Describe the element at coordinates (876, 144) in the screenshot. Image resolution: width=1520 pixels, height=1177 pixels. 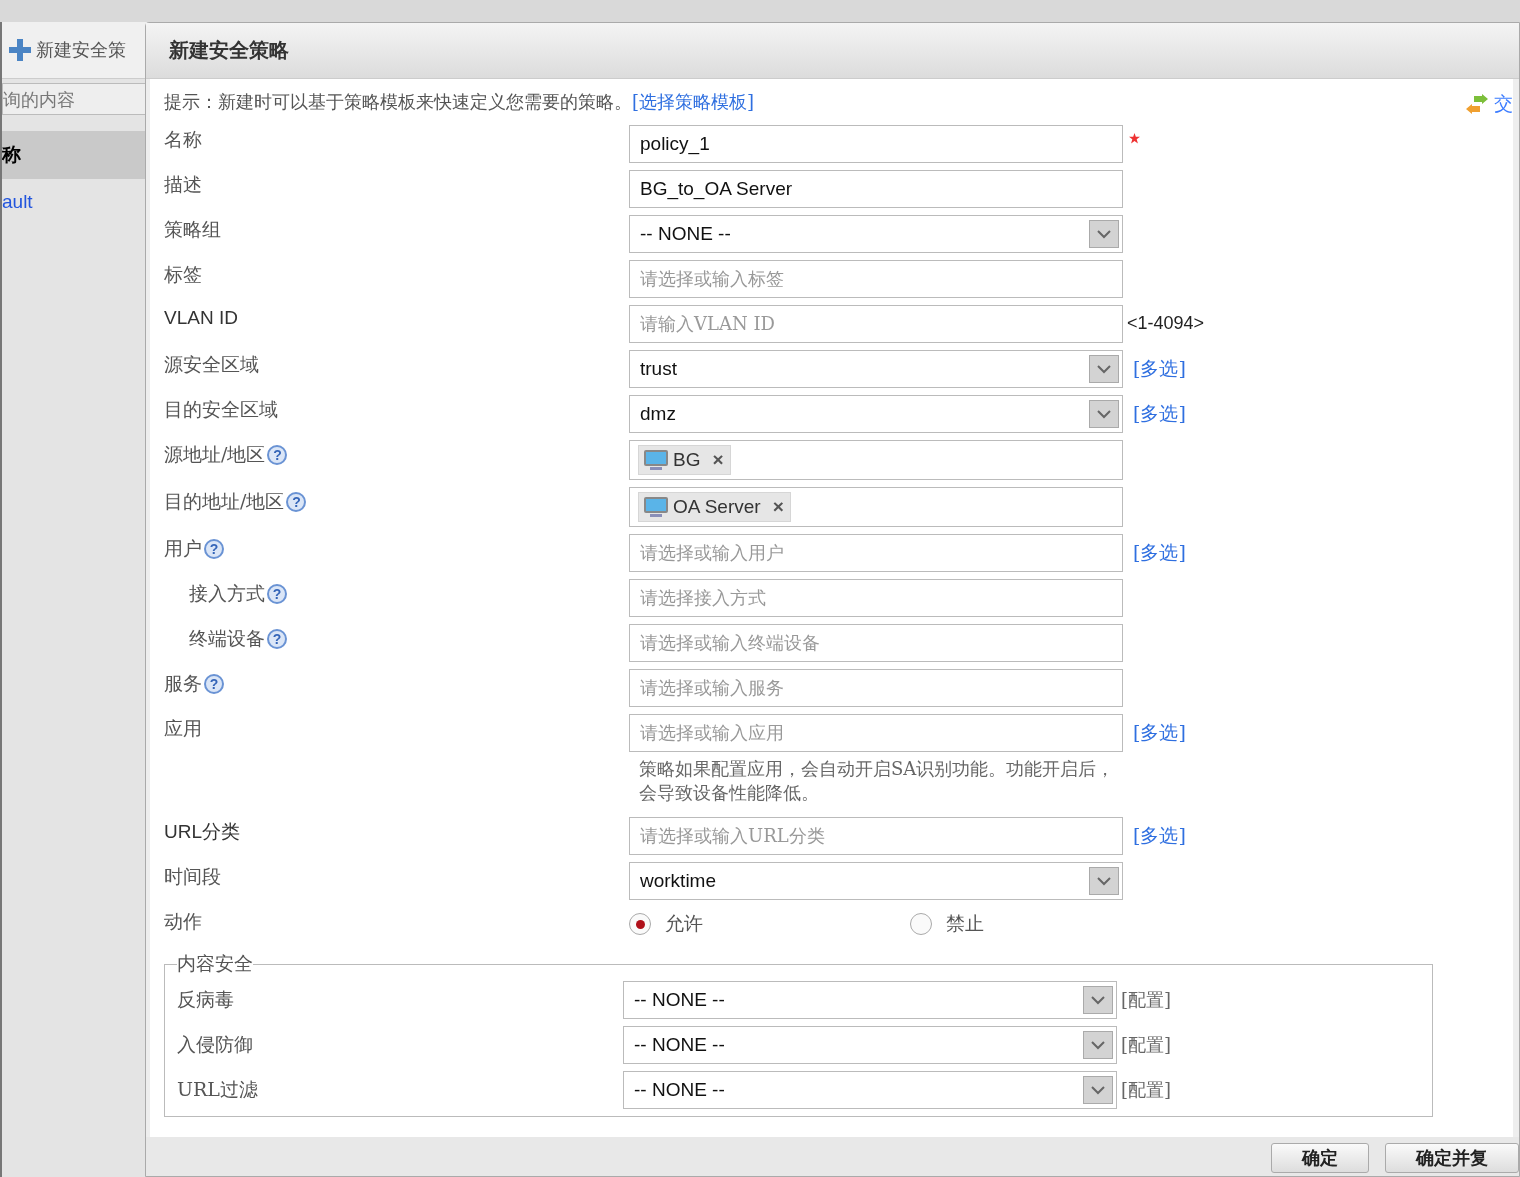
I see `input-field: policy_1` at that location.